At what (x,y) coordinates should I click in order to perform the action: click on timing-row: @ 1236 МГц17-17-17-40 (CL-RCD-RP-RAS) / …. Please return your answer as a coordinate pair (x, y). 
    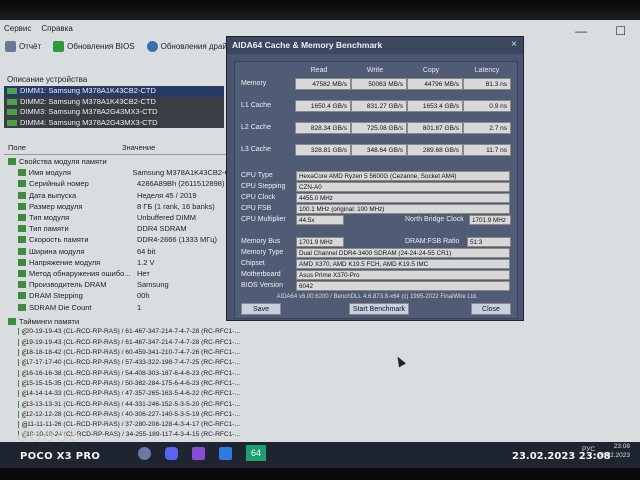
    Looking at the image, I should click on (122, 363).